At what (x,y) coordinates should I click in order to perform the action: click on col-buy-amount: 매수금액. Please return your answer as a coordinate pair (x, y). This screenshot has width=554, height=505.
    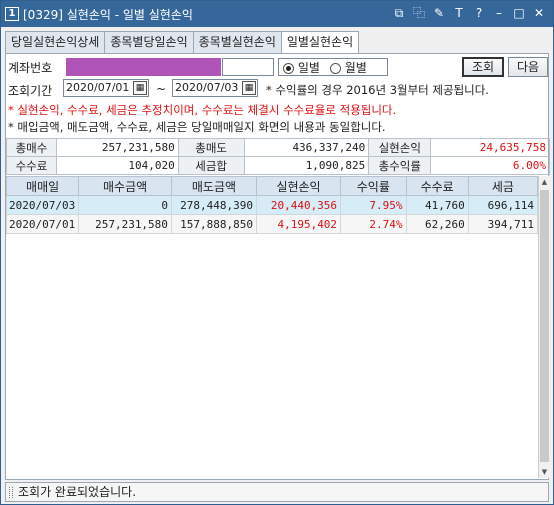
    Looking at the image, I should click on (125, 186).